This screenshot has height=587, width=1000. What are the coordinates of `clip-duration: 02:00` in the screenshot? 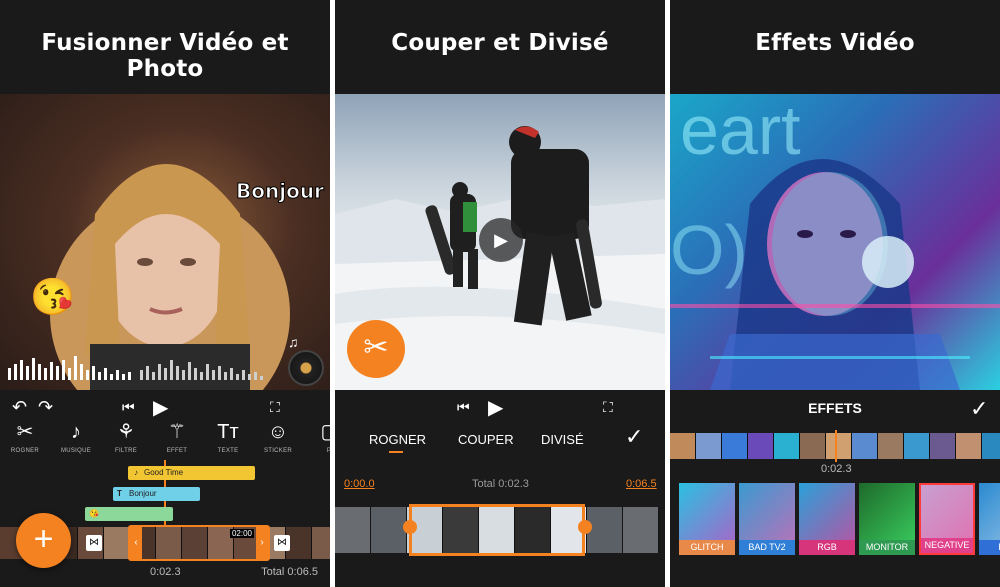 It's located at (241, 533).